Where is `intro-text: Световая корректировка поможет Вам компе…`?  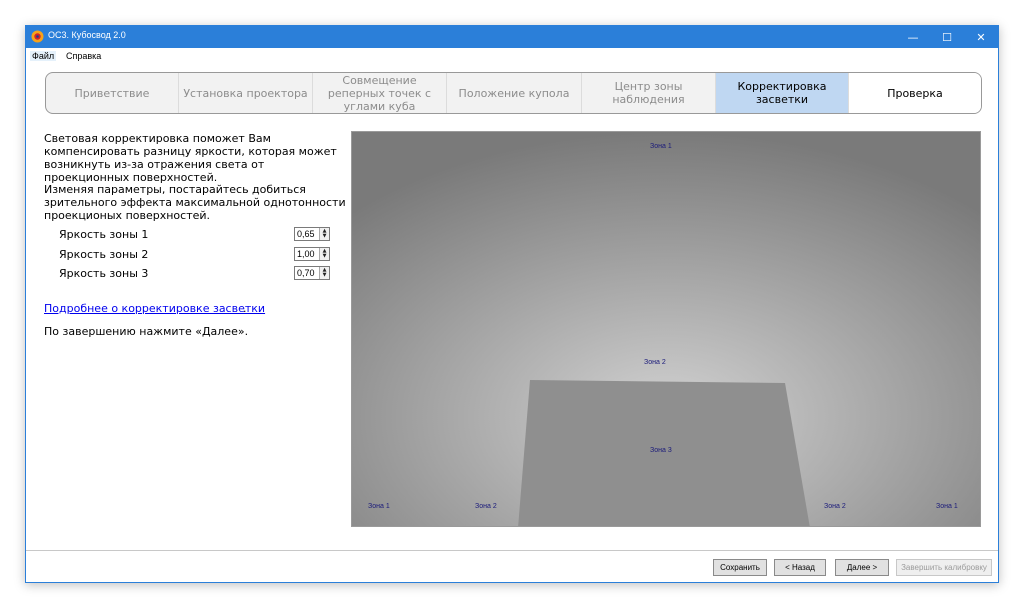 intro-text: Световая корректировка поможет Вам компе… is located at coordinates (190, 158).